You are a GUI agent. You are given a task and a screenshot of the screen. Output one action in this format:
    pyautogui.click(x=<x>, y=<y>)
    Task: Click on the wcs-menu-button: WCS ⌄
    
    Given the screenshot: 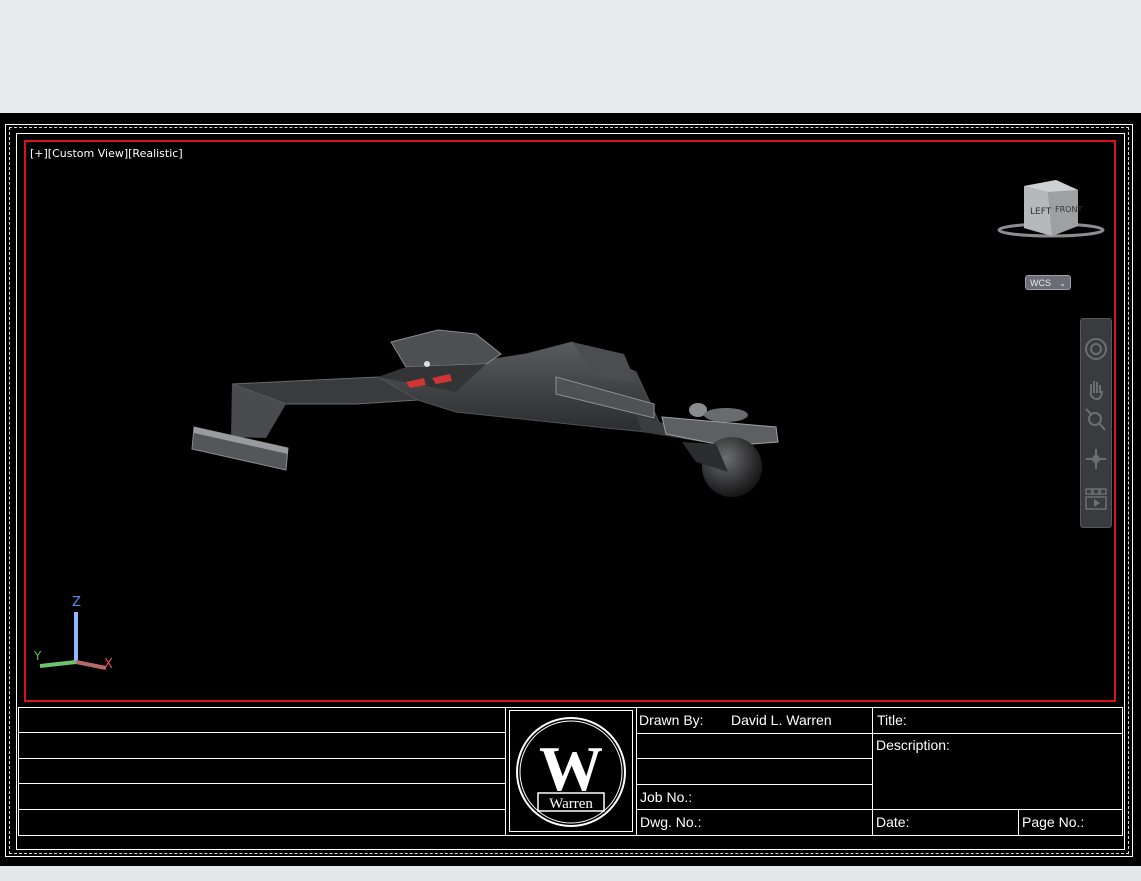 What is the action you would take?
    pyautogui.click(x=1048, y=282)
    